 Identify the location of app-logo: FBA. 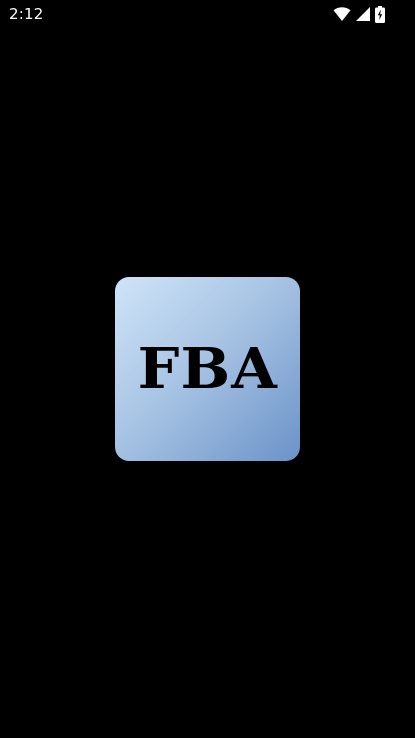
(207, 369).